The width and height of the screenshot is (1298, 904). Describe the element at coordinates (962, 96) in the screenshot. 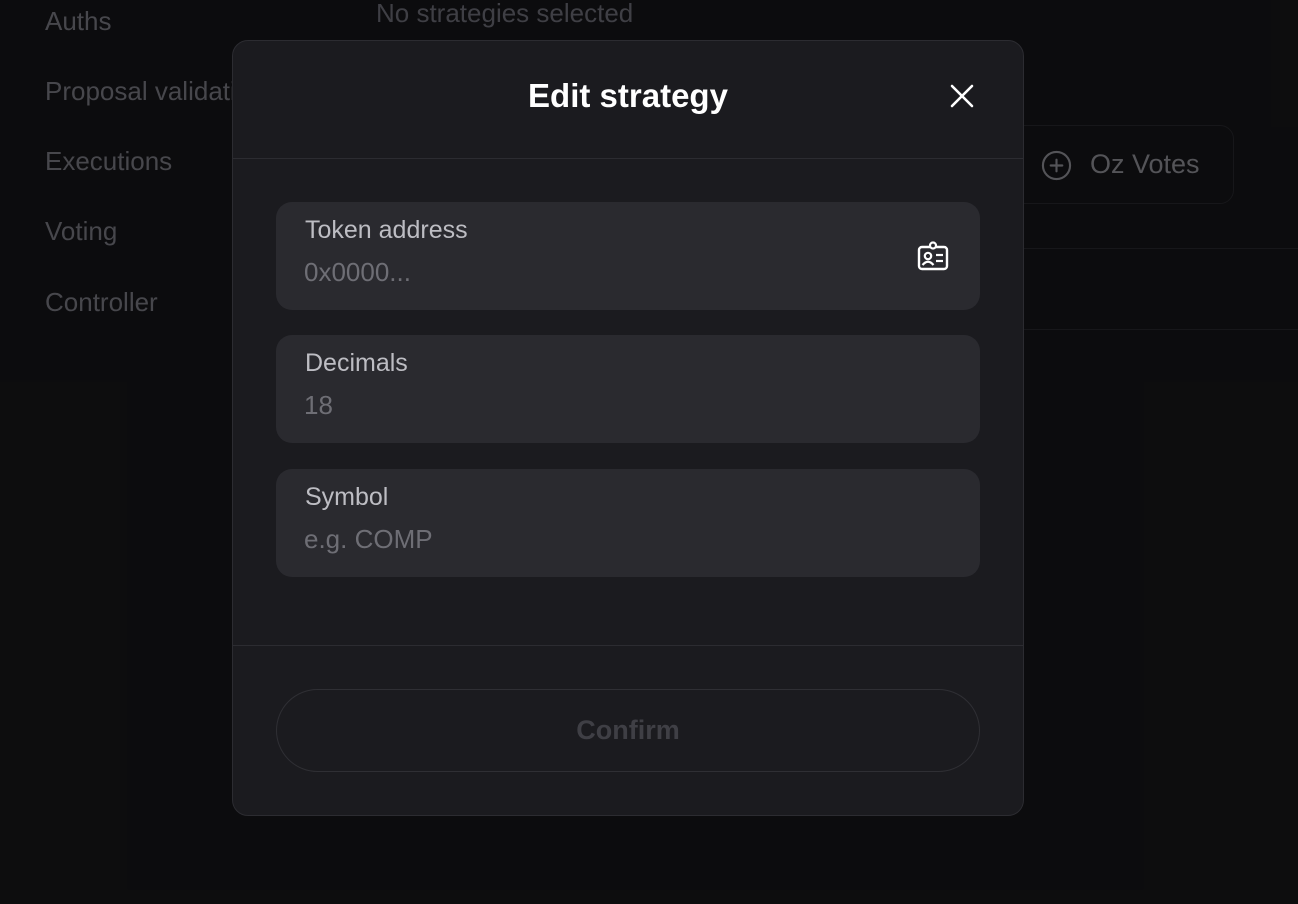

I see `close-icon` at that location.